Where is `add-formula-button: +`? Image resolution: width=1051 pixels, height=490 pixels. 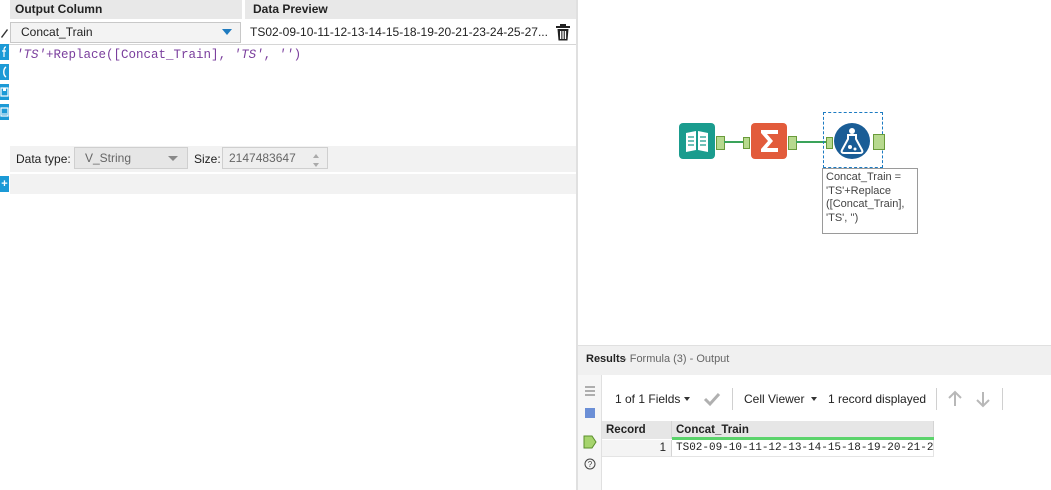
add-formula-button: + is located at coordinates (4, 184).